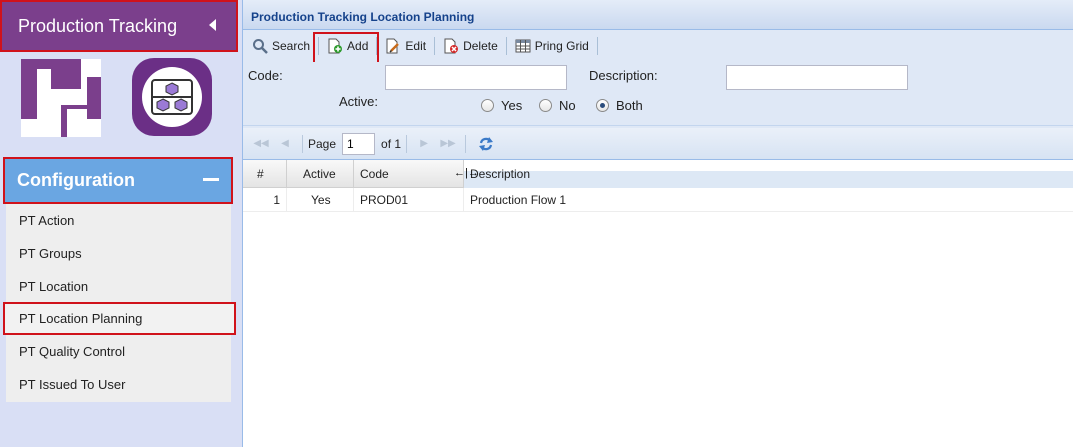 This screenshot has height=447, width=1073. What do you see at coordinates (523, 46) in the screenshot?
I see `grid-icon` at bounding box center [523, 46].